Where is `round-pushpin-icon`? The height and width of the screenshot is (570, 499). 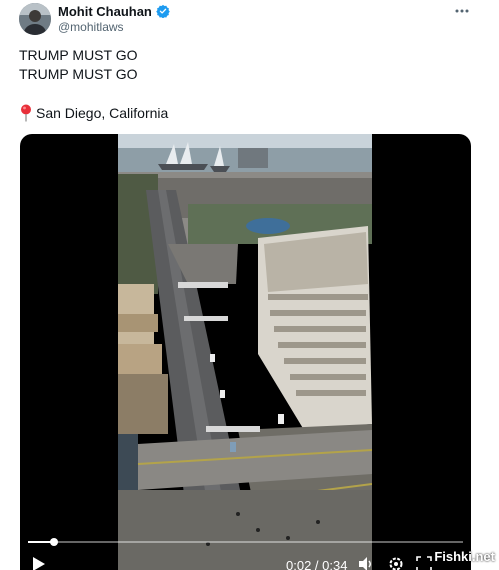 round-pushpin-icon is located at coordinates (26, 113).